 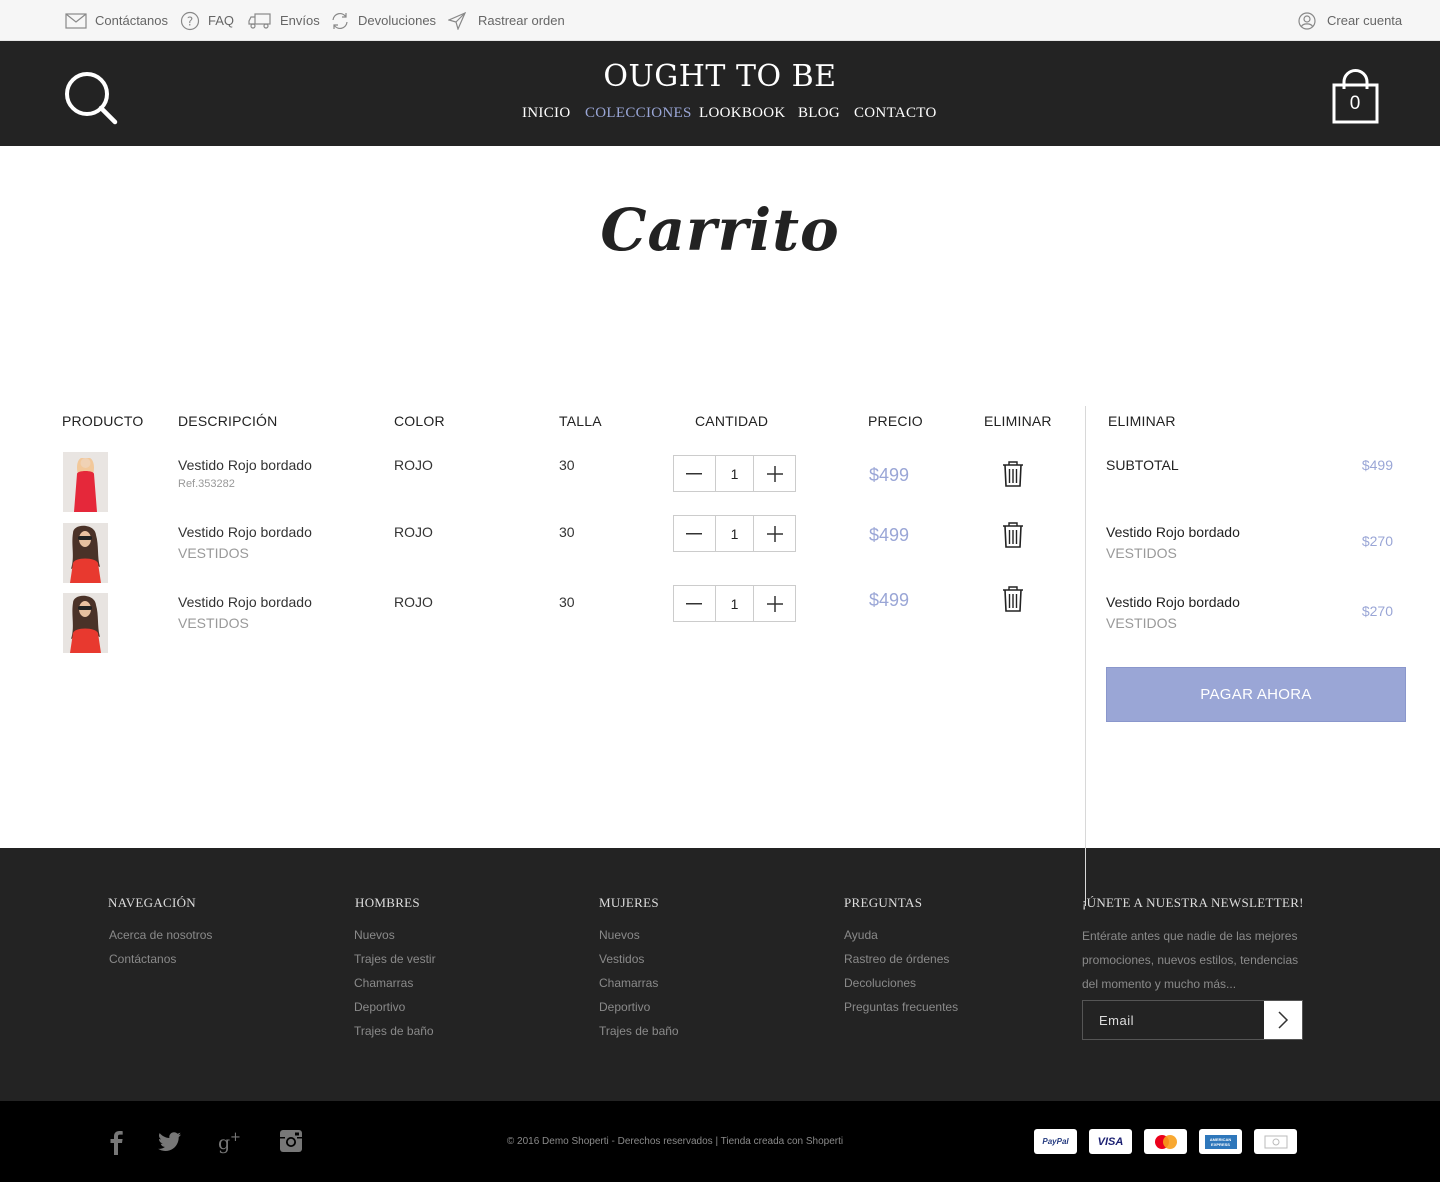 What do you see at coordinates (1365, 20) in the screenshot?
I see `create-account-label: Crear cuenta` at bounding box center [1365, 20].